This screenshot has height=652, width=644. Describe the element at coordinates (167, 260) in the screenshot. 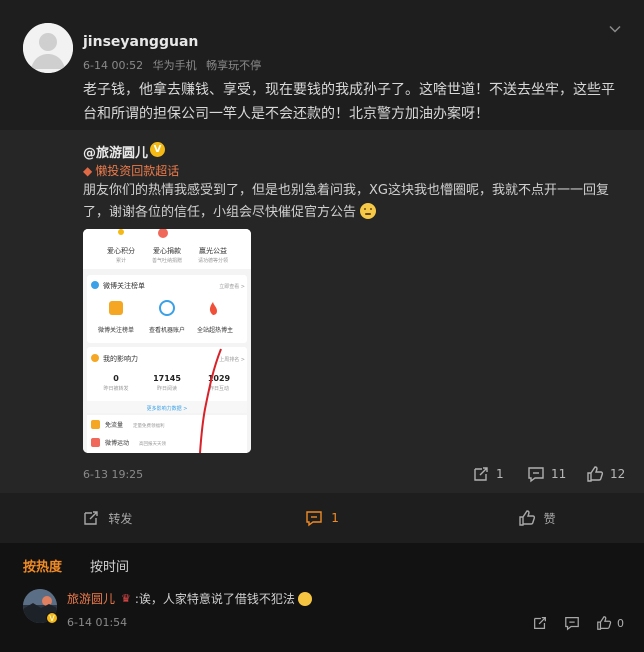

I see `thumb-top-sub: 善气吐纳捐赠` at that location.